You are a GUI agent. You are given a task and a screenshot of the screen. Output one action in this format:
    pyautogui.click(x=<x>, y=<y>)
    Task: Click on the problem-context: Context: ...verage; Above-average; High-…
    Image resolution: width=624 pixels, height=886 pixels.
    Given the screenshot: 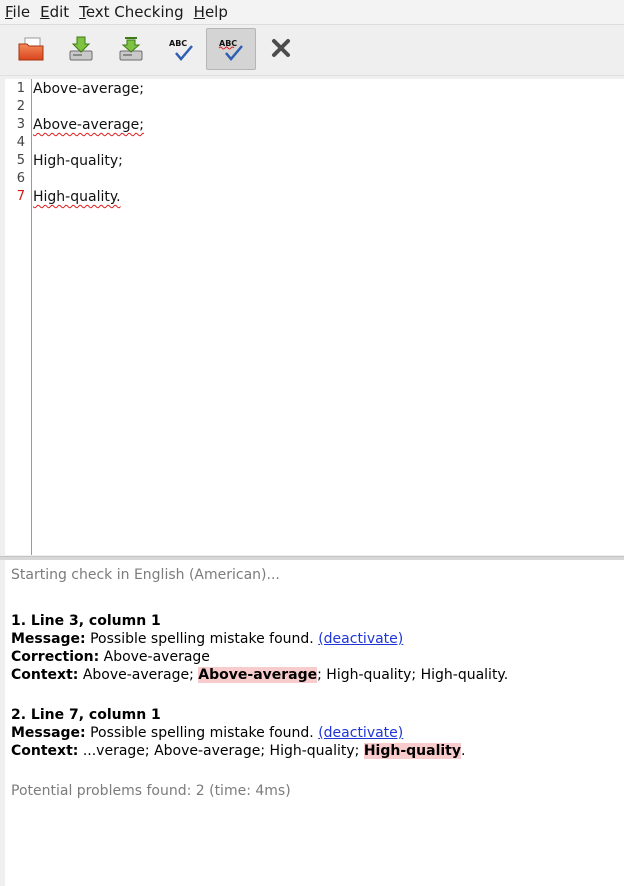 What is the action you would take?
    pyautogui.click(x=238, y=751)
    